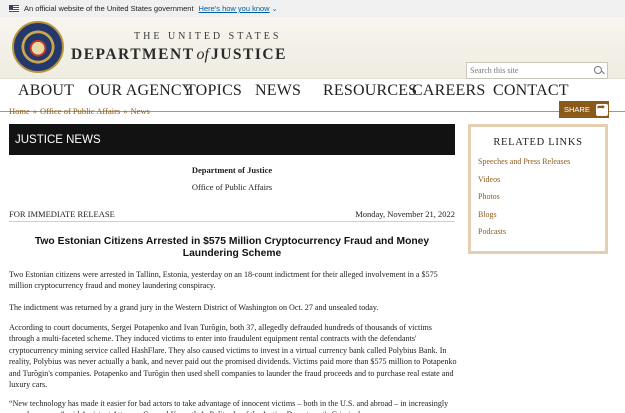 The image size is (625, 413). What do you see at coordinates (139, 111) in the screenshot?
I see `breadcrumb-news: News` at bounding box center [139, 111].